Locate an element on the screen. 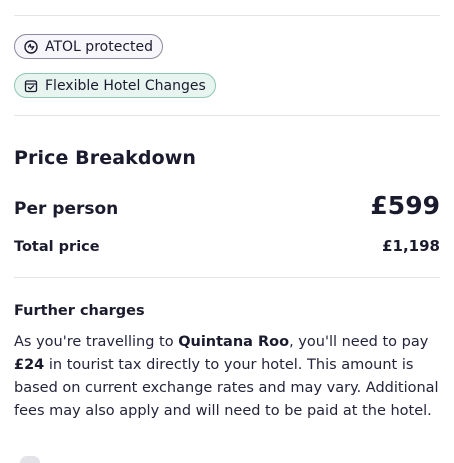  destination-name: Quintana Roo is located at coordinates (234, 342).